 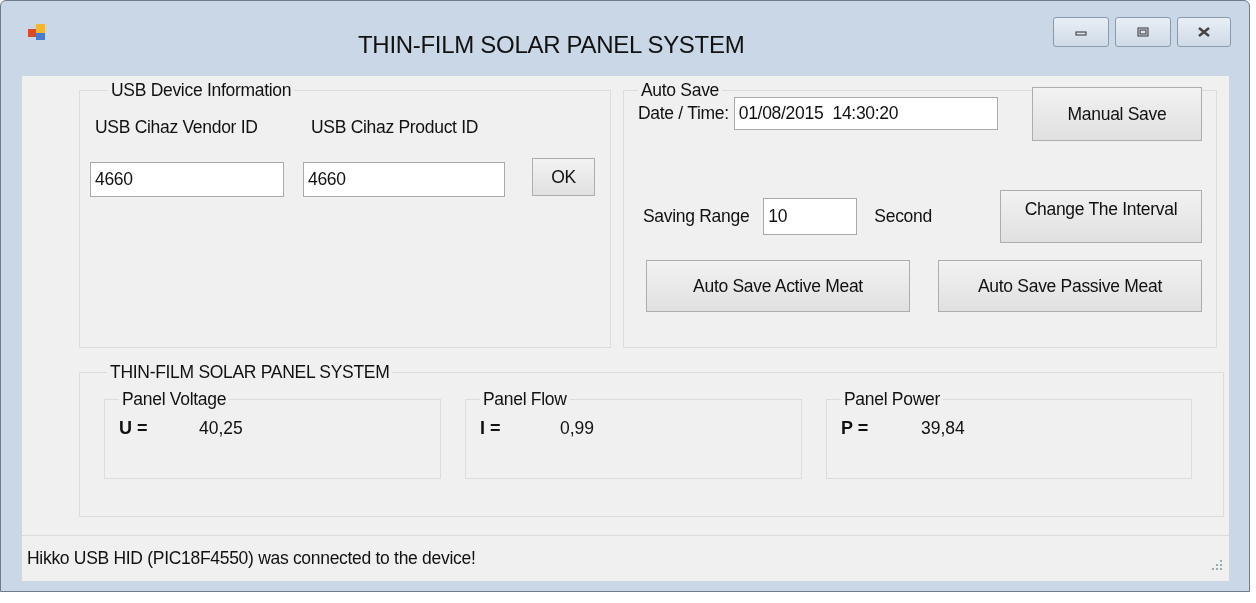 What do you see at coordinates (680, 90) in the screenshot?
I see `group-title: Auto Save` at bounding box center [680, 90].